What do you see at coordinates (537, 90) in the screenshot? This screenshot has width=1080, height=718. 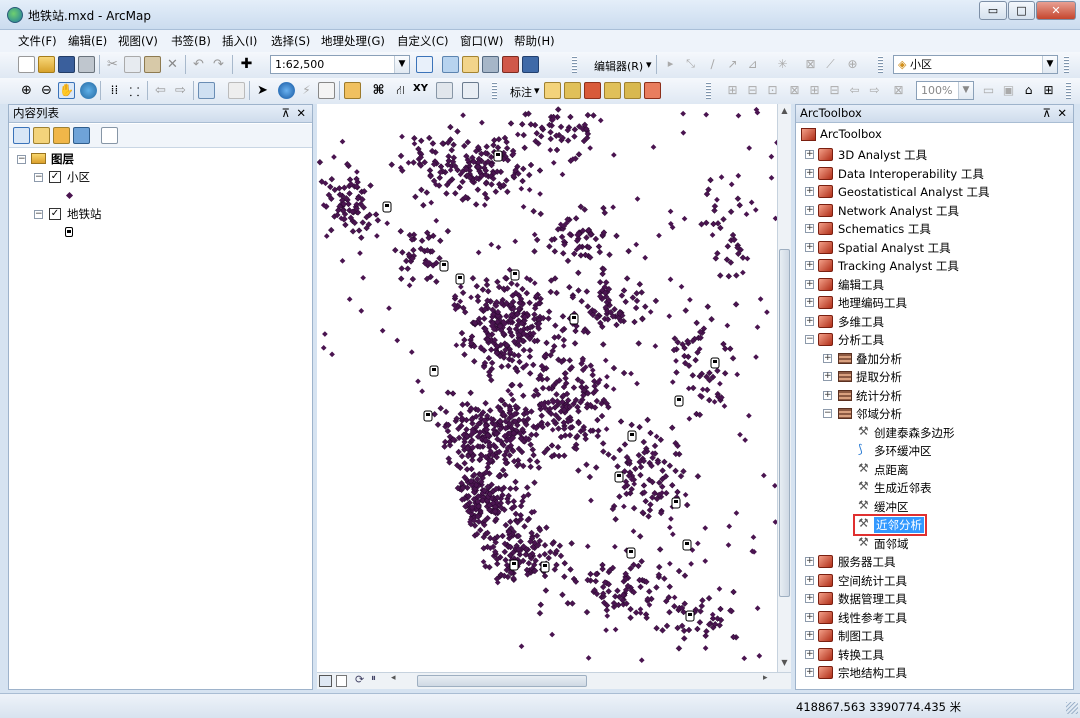 I see `labeling-menu-arrow-icon: ▾` at bounding box center [537, 90].